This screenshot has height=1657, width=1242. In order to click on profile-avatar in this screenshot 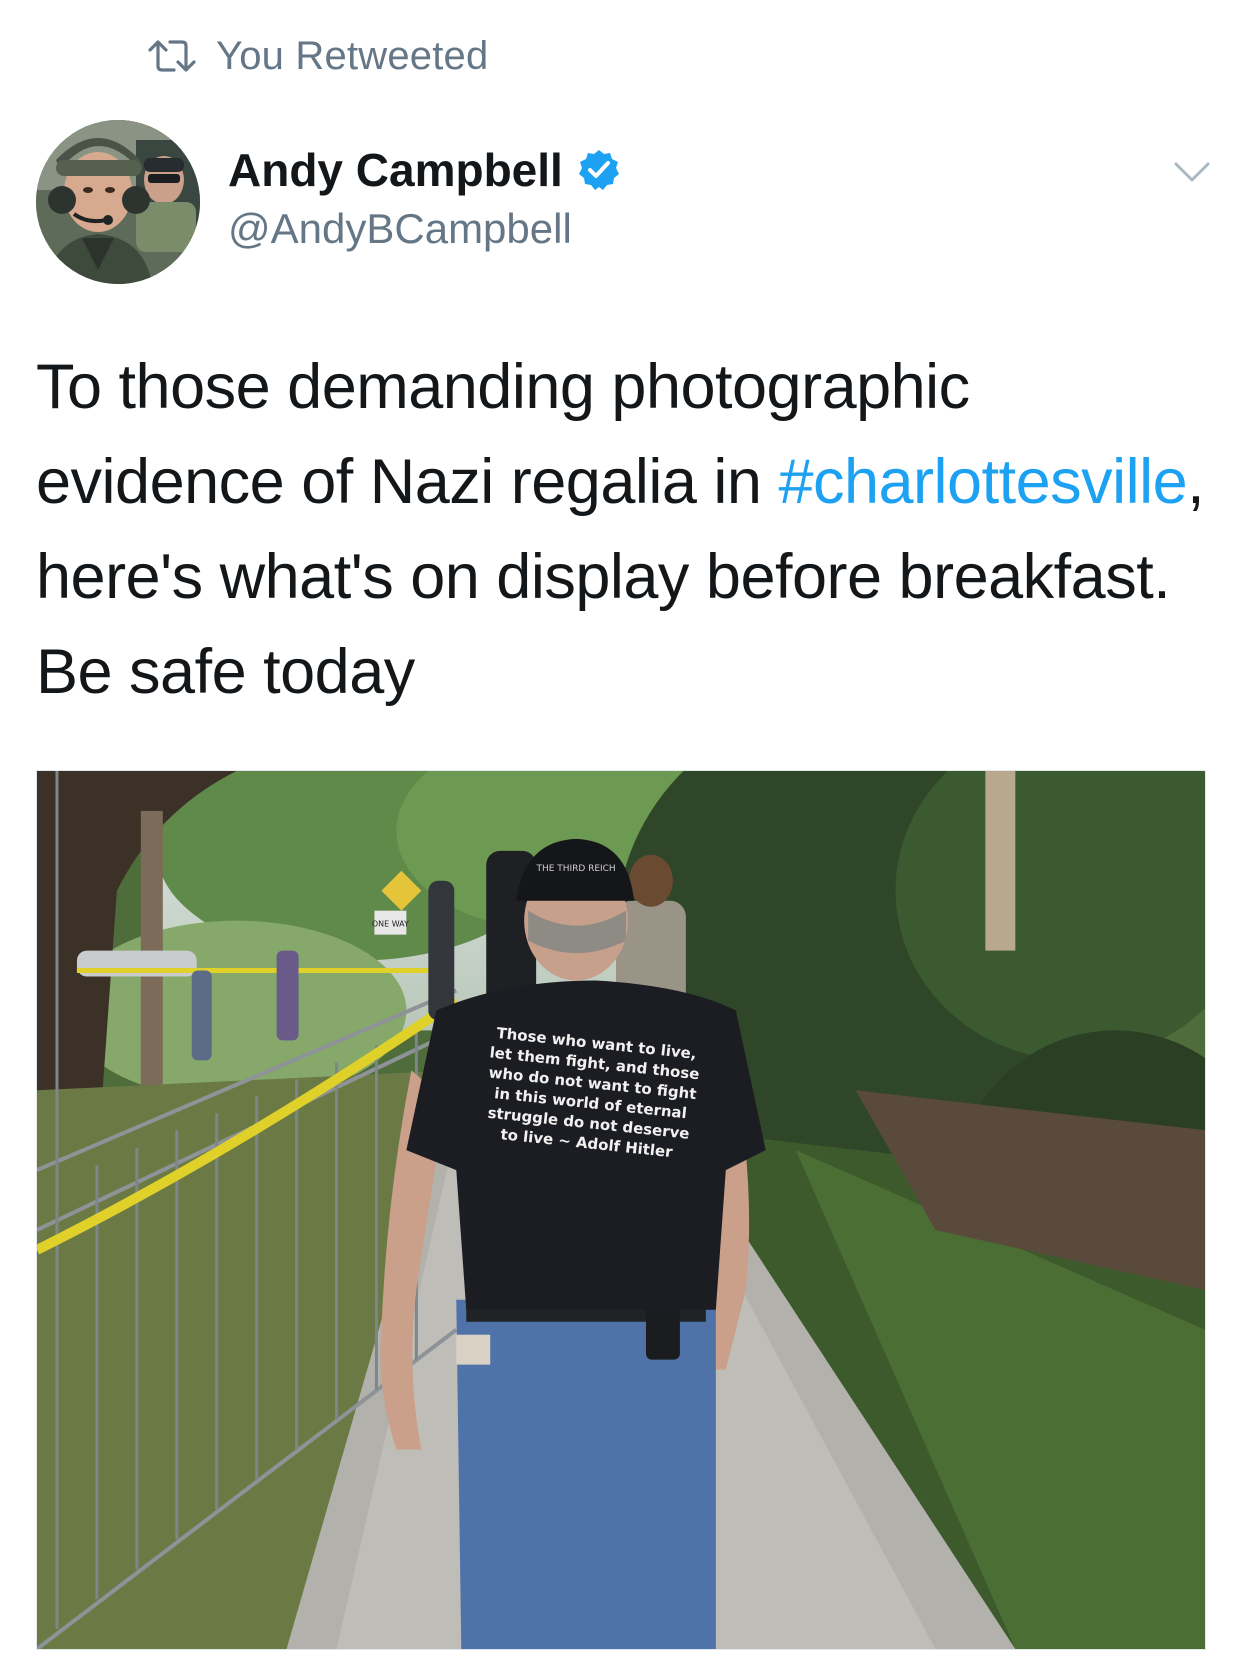, I will do `click(118, 202)`.